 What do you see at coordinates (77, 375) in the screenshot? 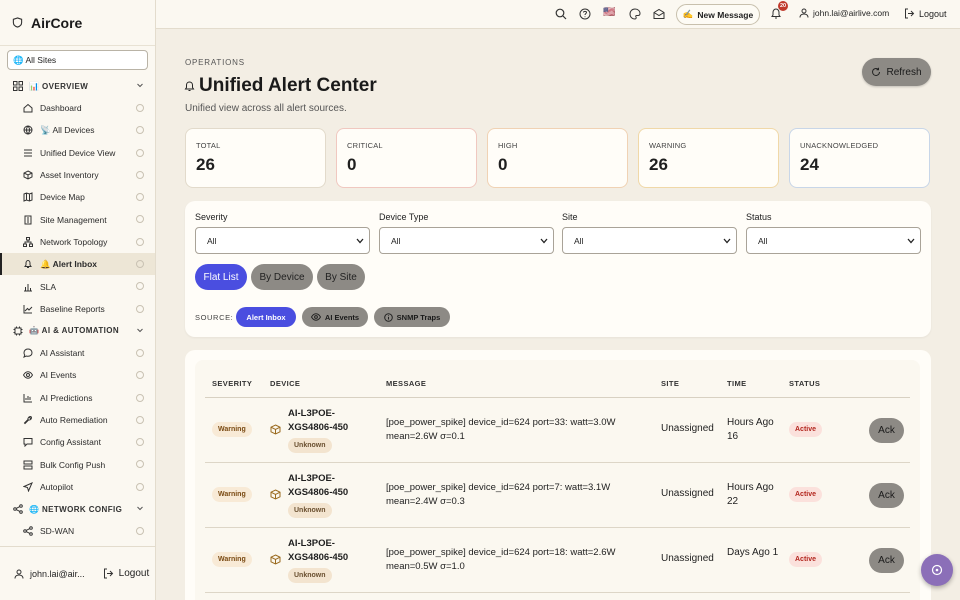
I see `sidebar-item-ai-events: AI Events` at bounding box center [77, 375].